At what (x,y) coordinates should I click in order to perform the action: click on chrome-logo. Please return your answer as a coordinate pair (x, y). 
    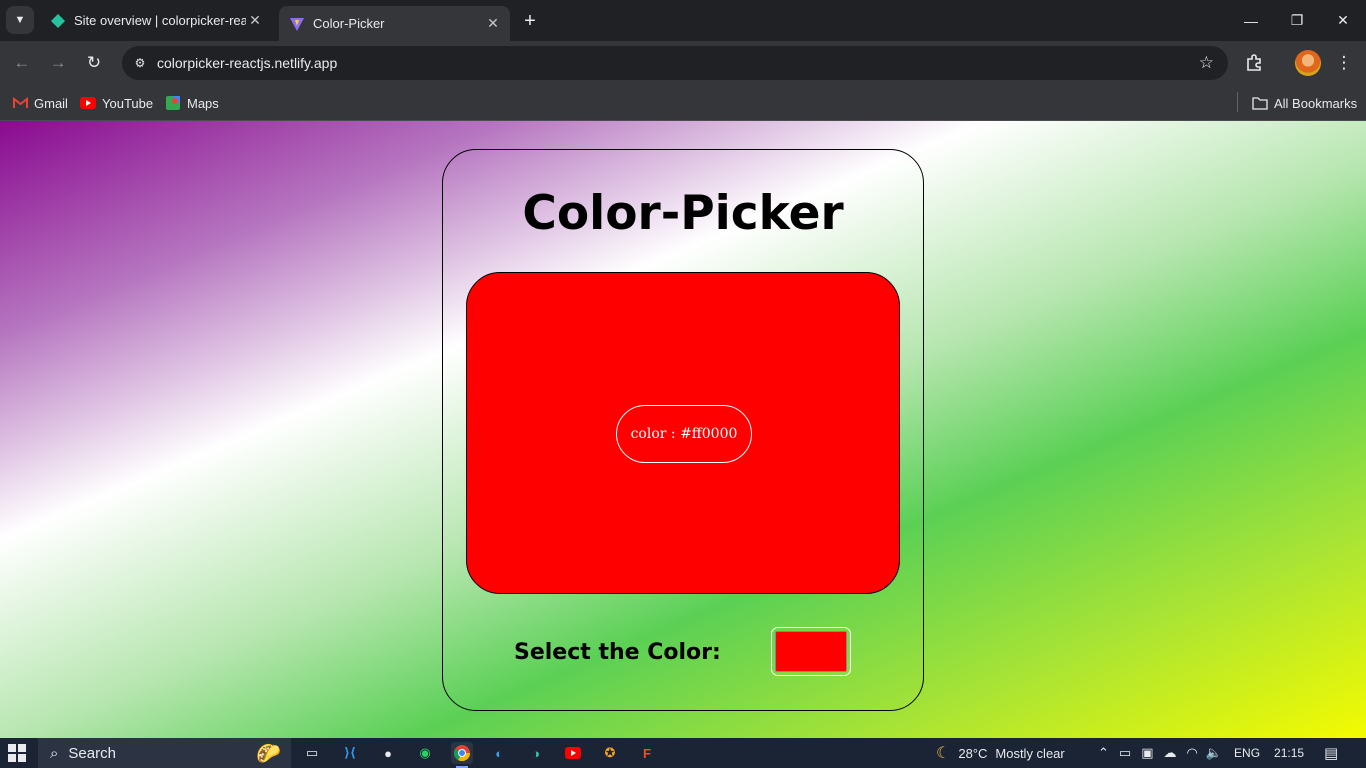
    Looking at the image, I should click on (462, 753).